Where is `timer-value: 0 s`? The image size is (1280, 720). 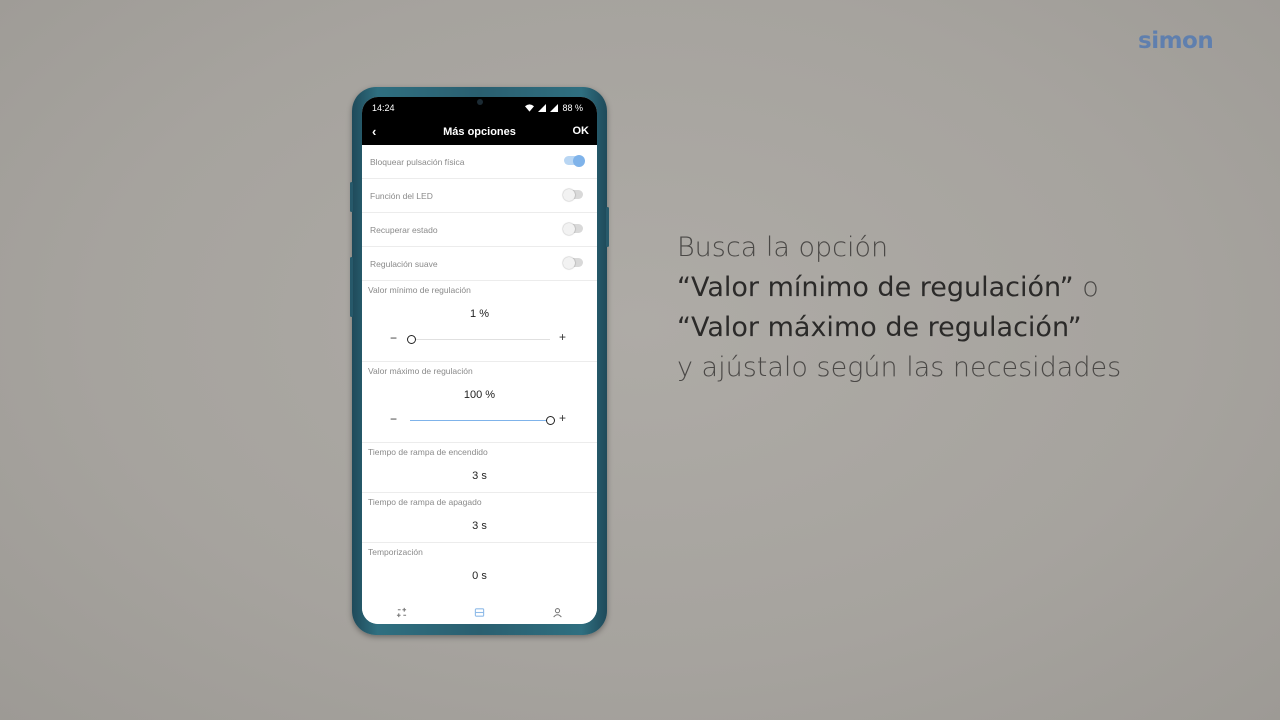
timer-value: 0 s is located at coordinates (479, 576).